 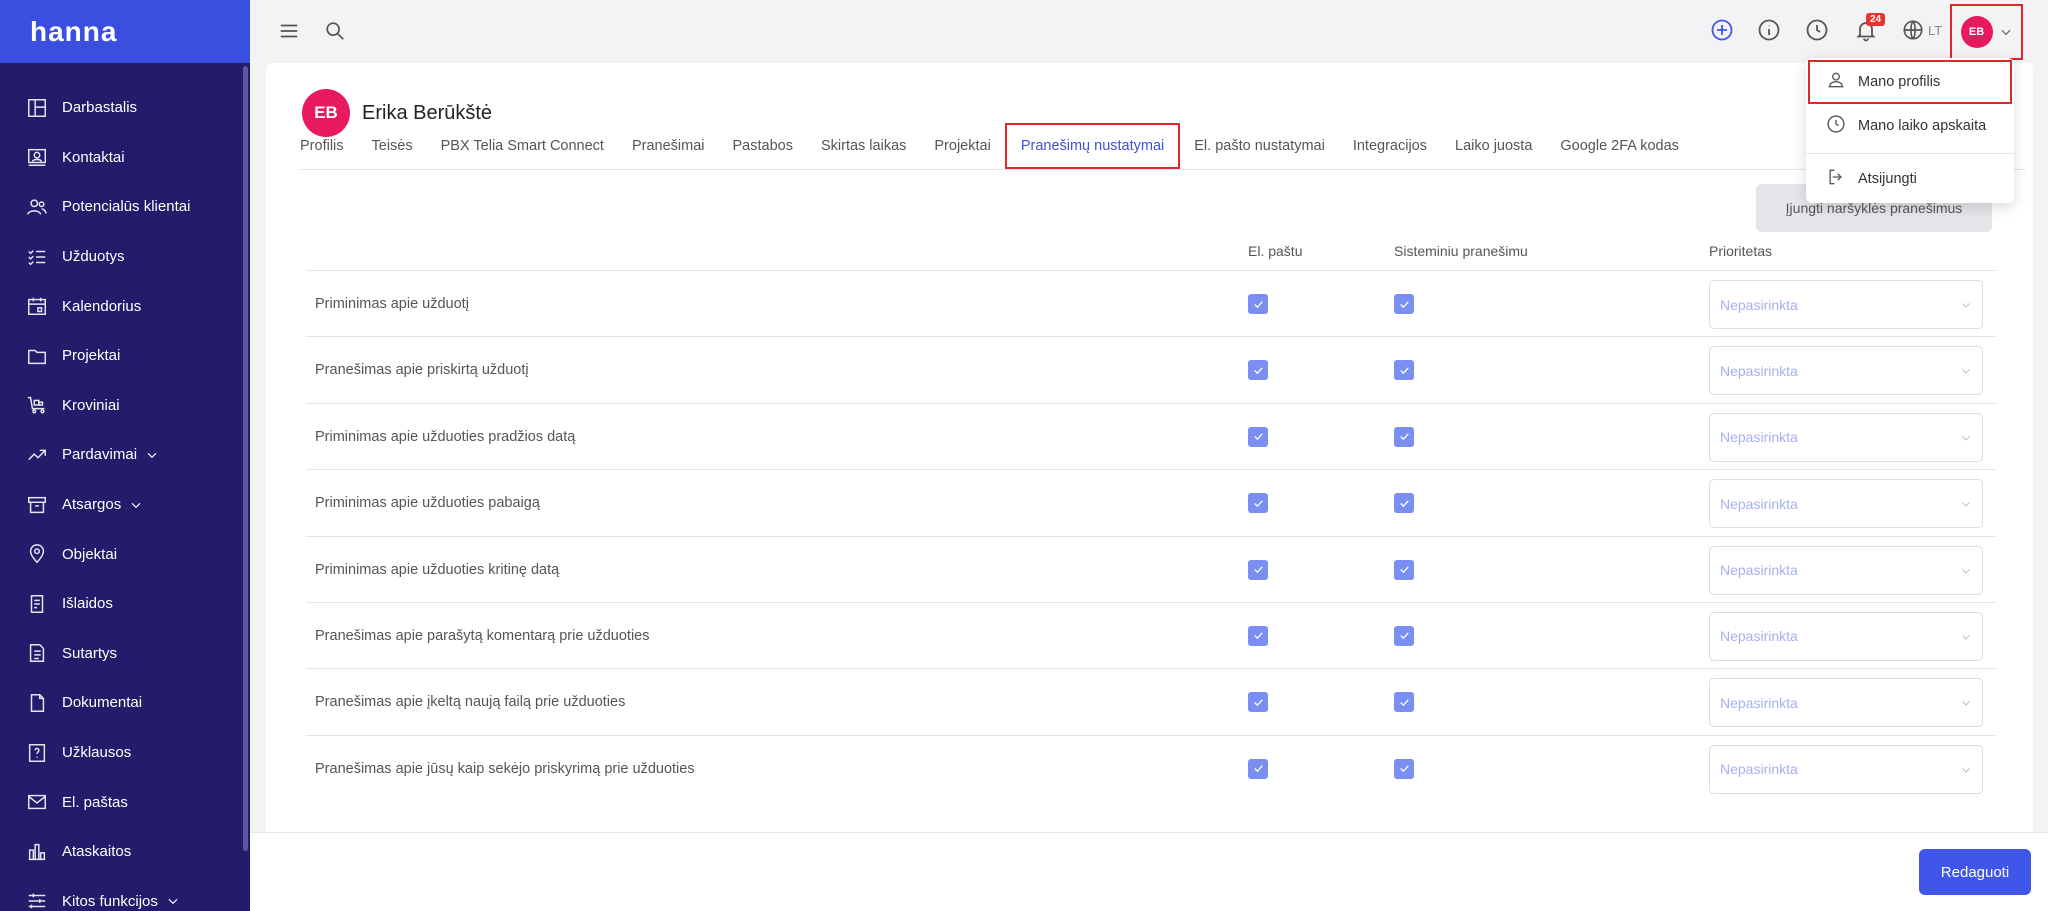 I want to click on sidebar-item-el-paštas: El. paštas, so click(x=125, y=802).